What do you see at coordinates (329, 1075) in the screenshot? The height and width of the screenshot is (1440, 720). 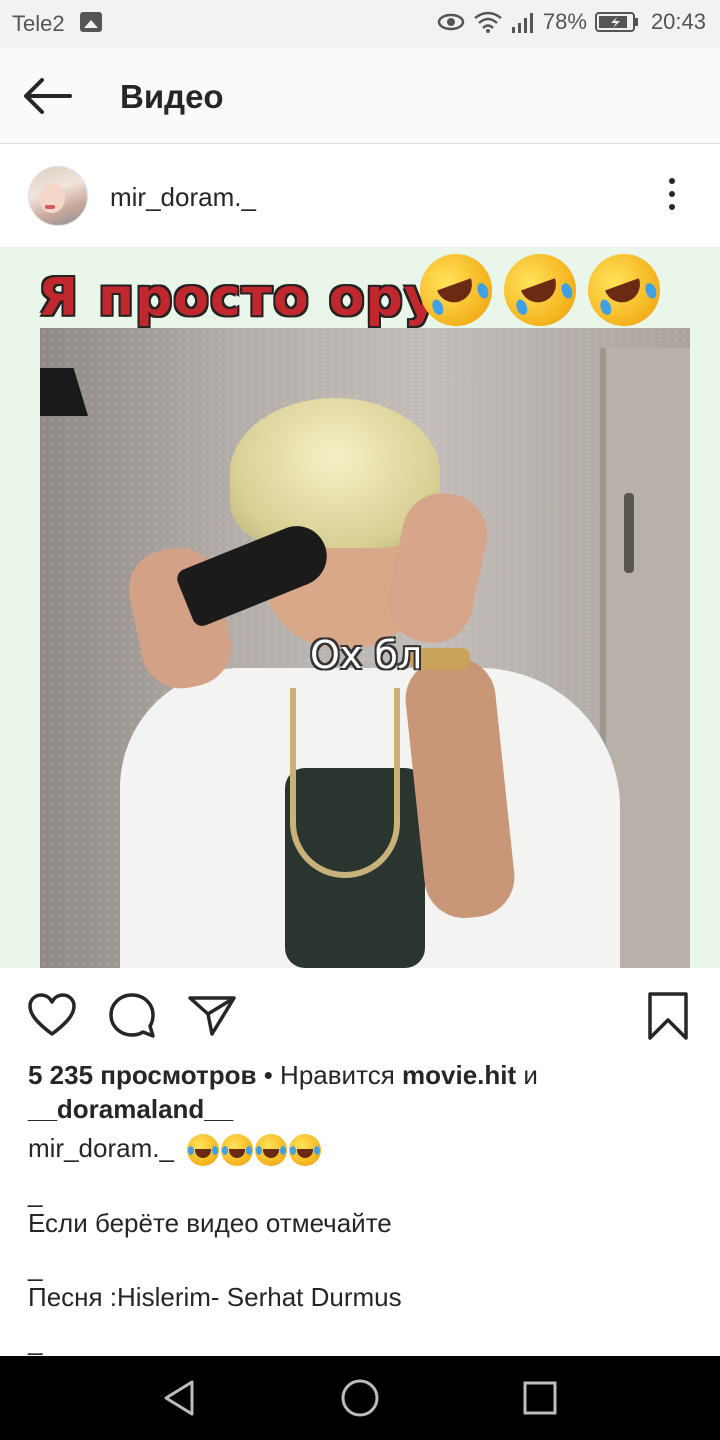 I see `likes-prefix: • Нравится` at bounding box center [329, 1075].